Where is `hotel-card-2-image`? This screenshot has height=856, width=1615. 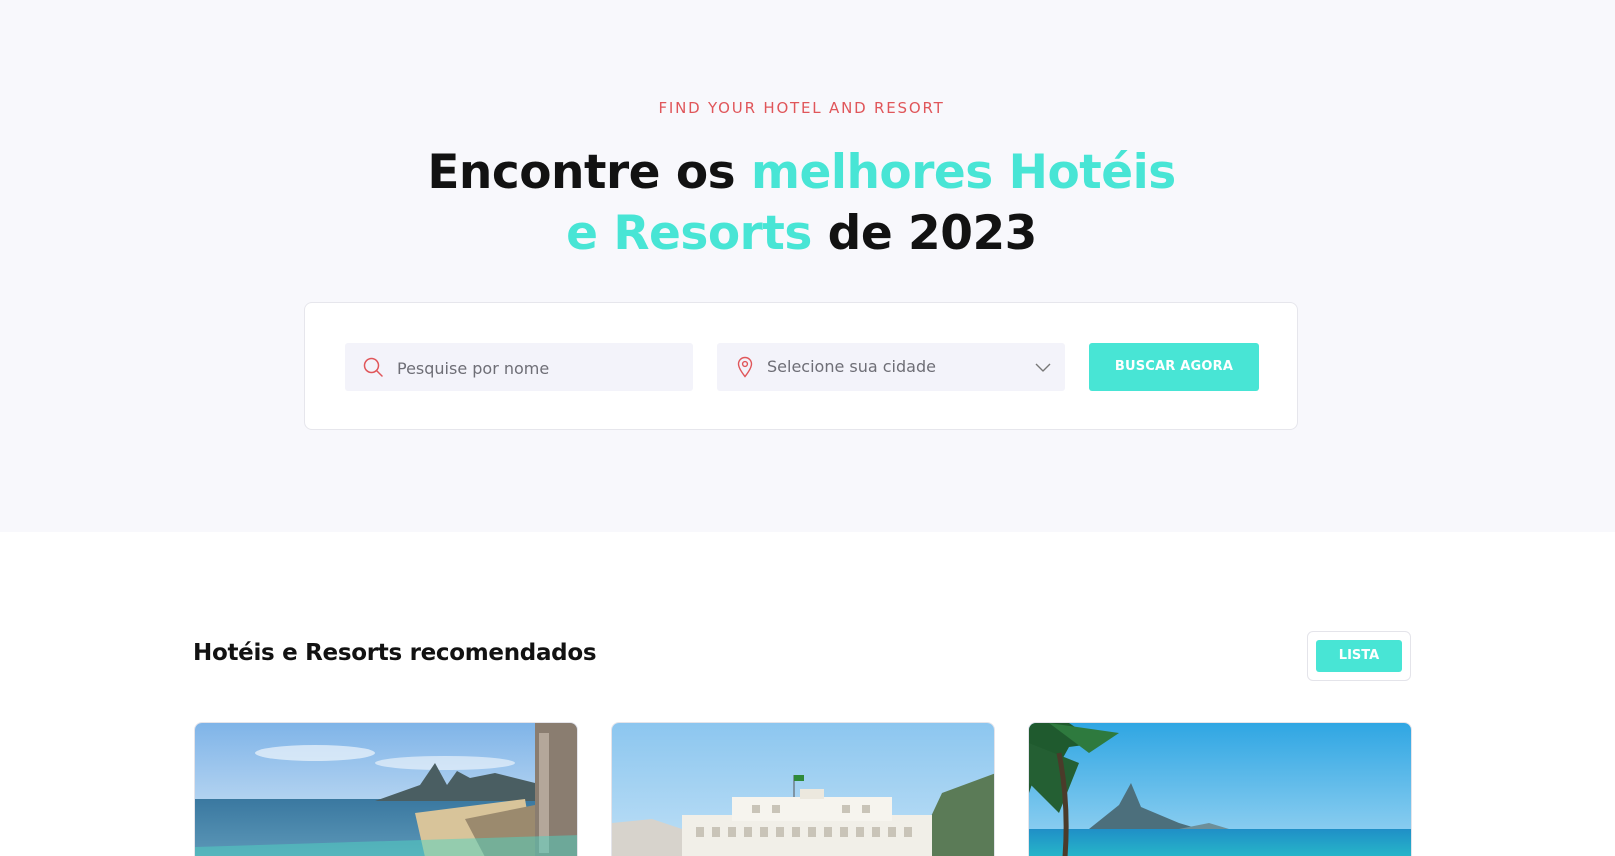 hotel-card-2-image is located at coordinates (803, 789).